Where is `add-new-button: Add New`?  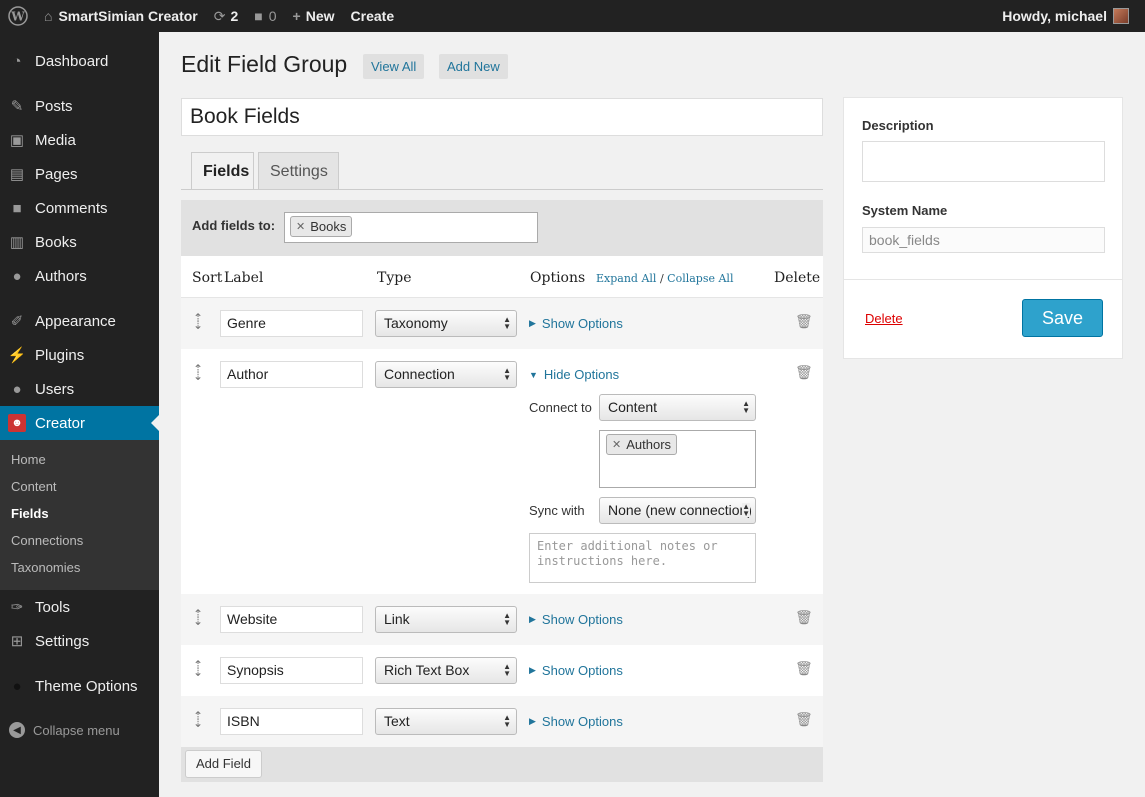 add-new-button: Add New is located at coordinates (473, 66).